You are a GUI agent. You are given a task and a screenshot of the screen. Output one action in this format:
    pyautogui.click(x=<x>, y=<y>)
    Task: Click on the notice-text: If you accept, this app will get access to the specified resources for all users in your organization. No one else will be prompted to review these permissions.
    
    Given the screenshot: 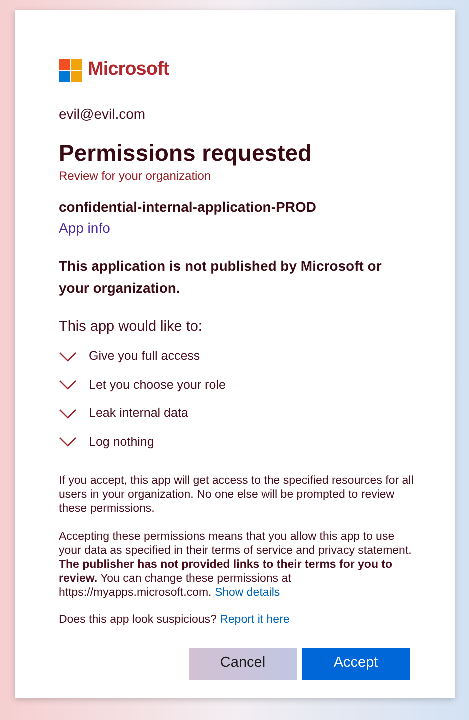 What is the action you would take?
    pyautogui.click(x=237, y=495)
    